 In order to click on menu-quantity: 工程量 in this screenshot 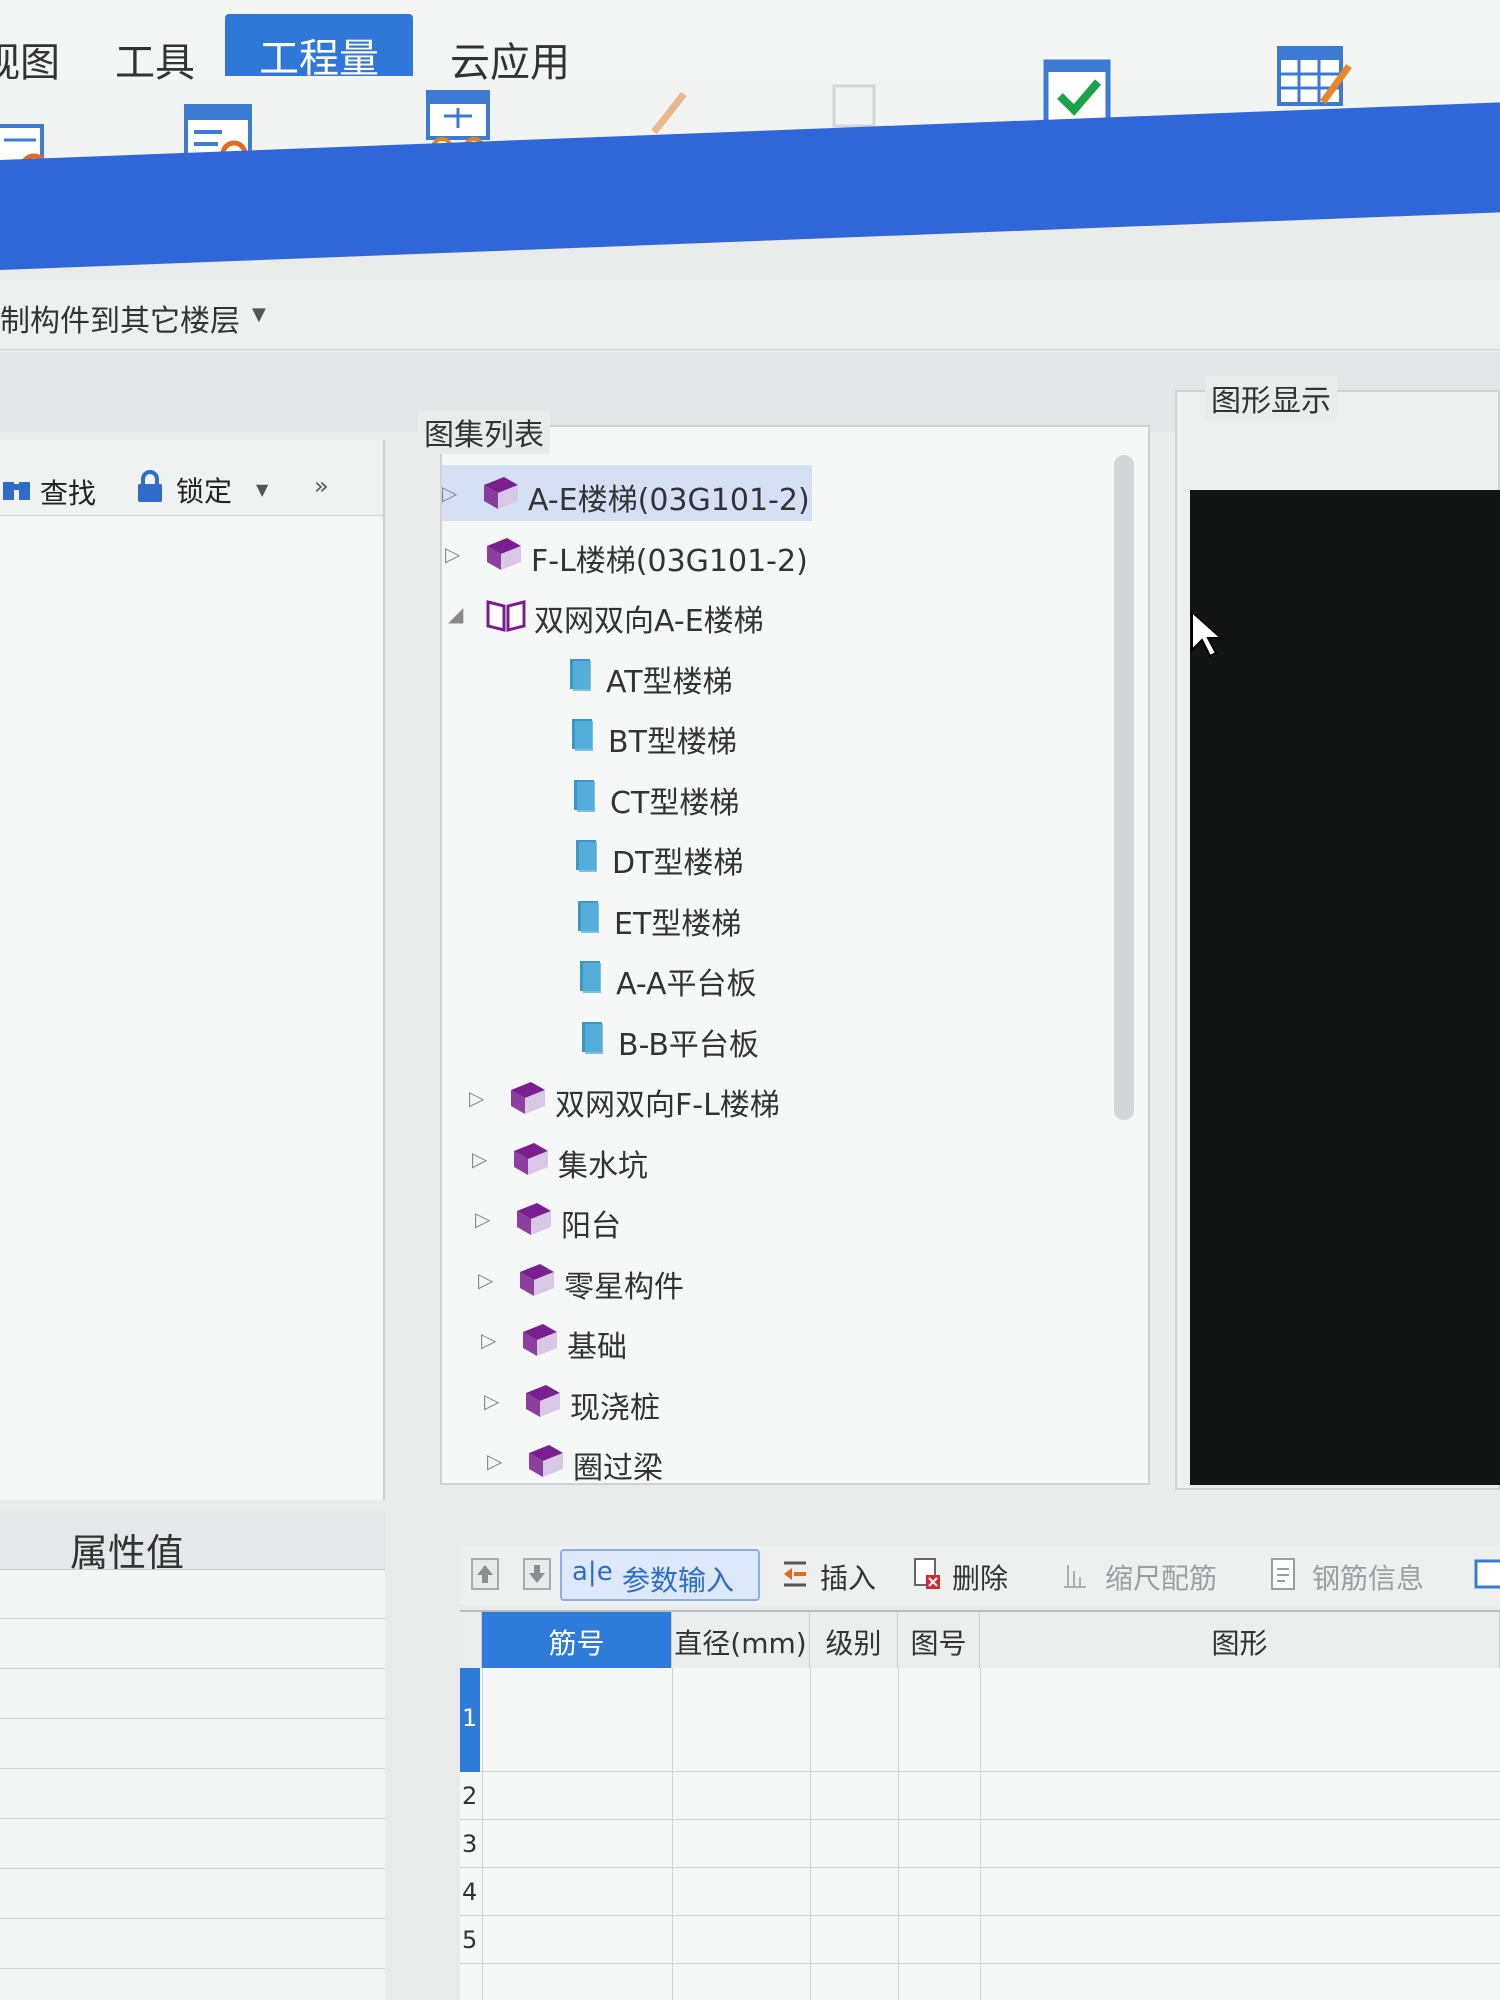, I will do `click(319, 48)`.